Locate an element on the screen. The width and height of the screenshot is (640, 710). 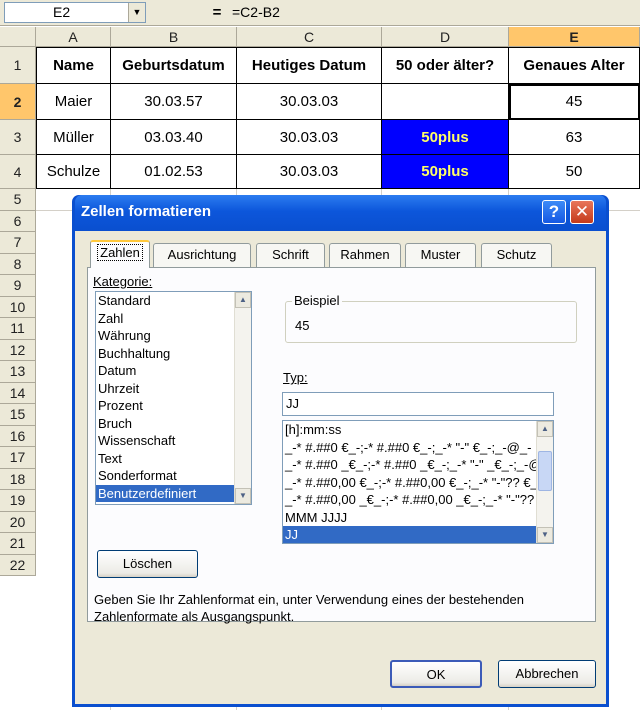
list-item-category: Wissenschaft is located at coordinates (173, 441).